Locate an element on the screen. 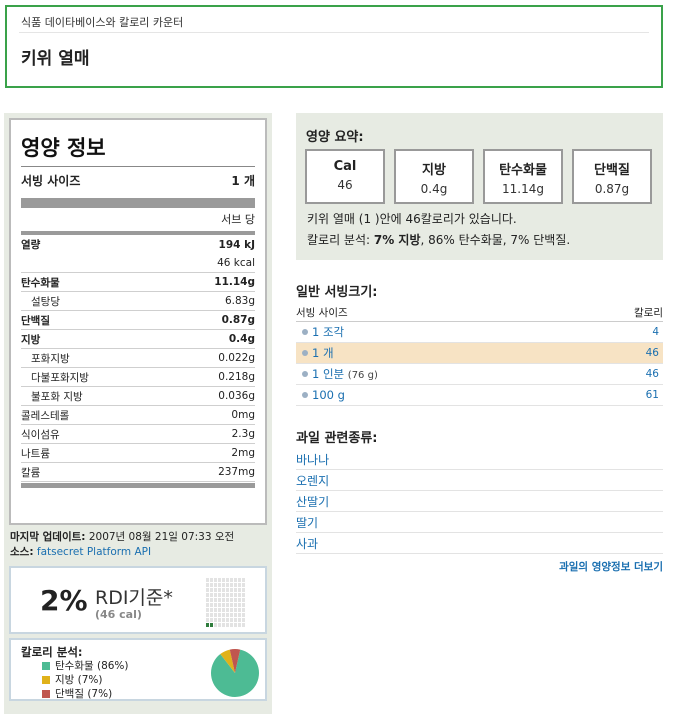 This screenshot has height=714, width=686. nutrient-value: 2.3g is located at coordinates (243, 434).